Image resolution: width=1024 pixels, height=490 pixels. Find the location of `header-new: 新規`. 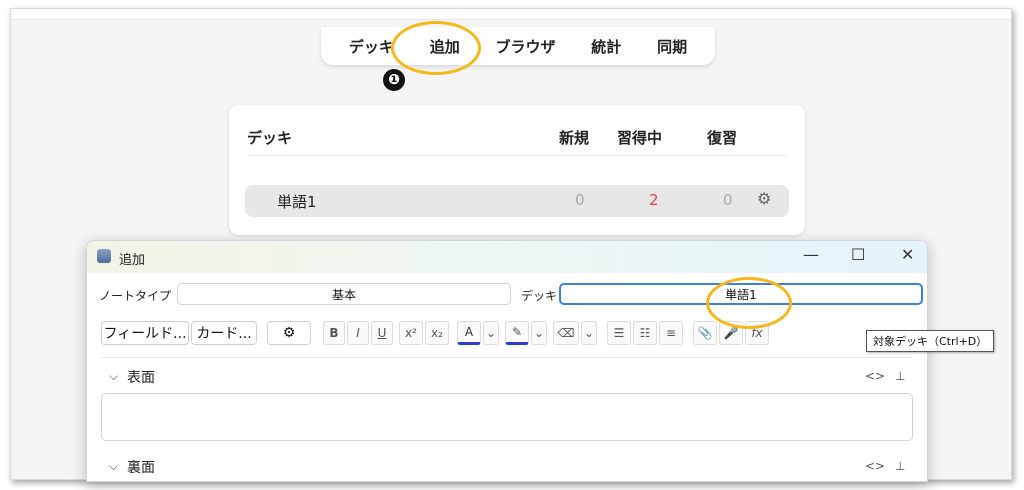

header-new: 新規 is located at coordinates (574, 138).